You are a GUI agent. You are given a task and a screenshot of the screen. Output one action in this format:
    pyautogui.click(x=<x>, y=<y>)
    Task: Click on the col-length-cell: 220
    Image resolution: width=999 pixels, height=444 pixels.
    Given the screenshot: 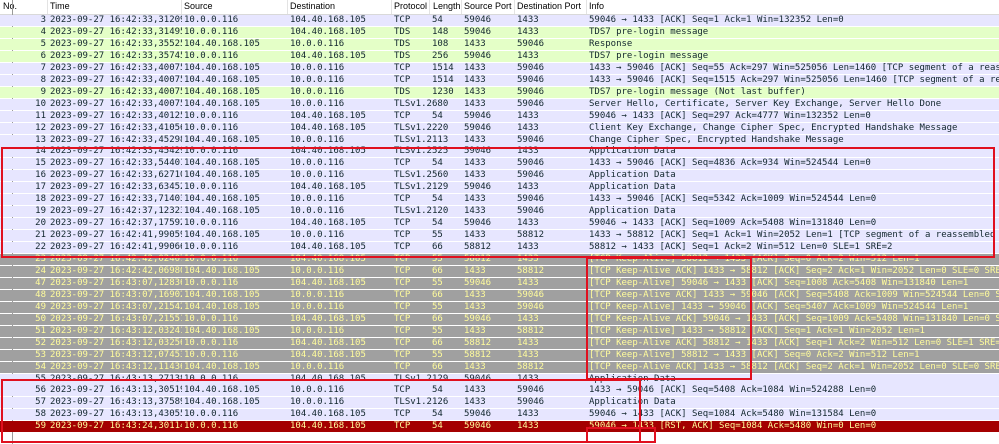 What is the action you would take?
    pyautogui.click(x=440, y=127)
    